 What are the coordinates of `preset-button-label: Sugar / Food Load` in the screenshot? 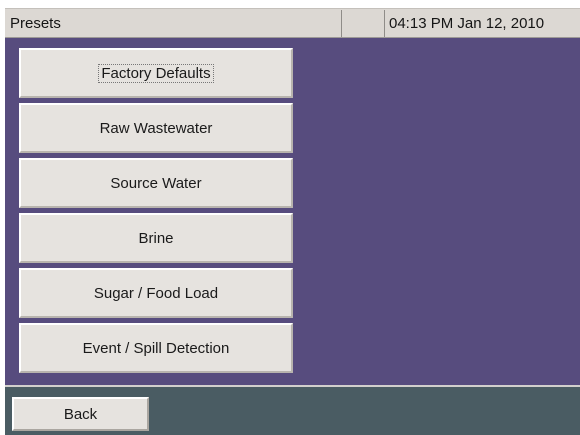 It's located at (156, 293).